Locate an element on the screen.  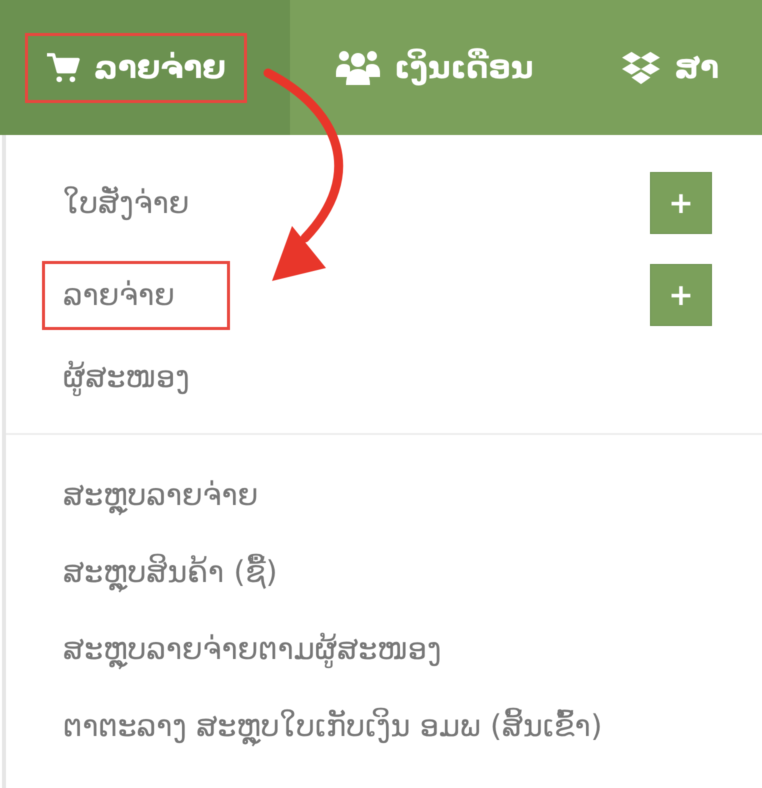
menu-item: ລາຍຈ່າຍ is located at coordinates (136, 295).